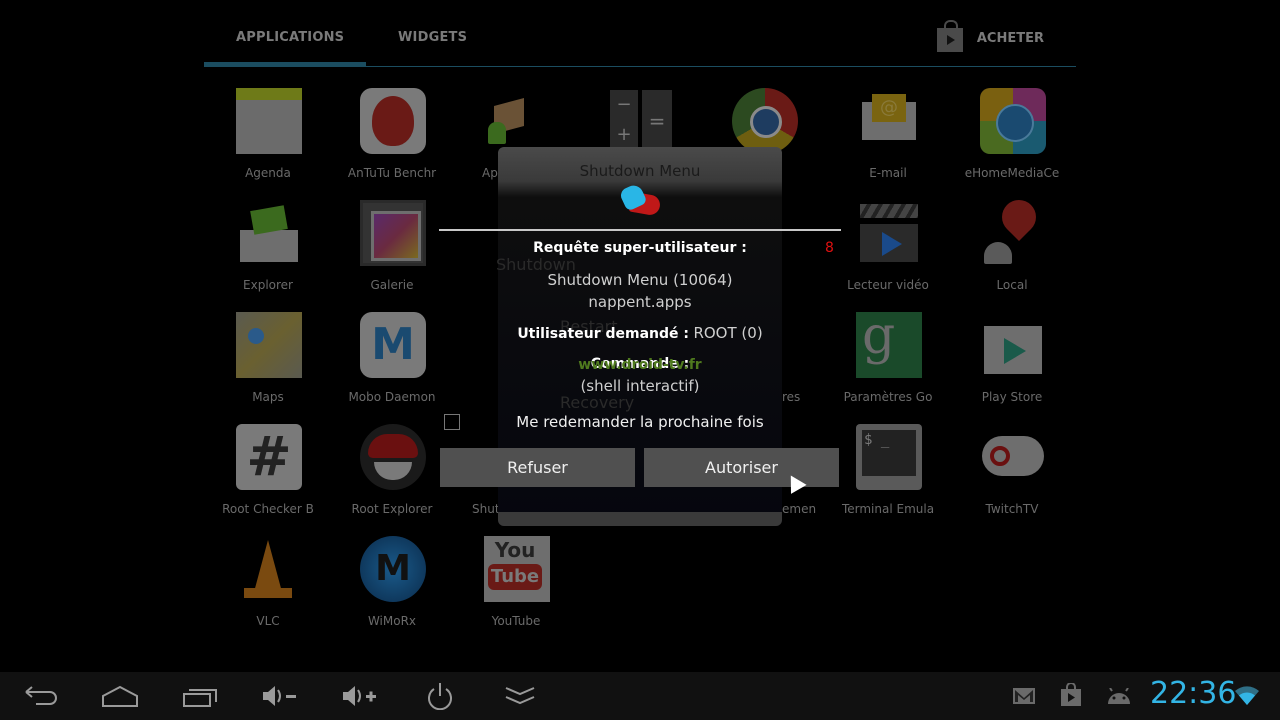 This screenshot has height=720, width=1280. Describe the element at coordinates (640, 519) in the screenshot. I see `dialog-footer` at that location.